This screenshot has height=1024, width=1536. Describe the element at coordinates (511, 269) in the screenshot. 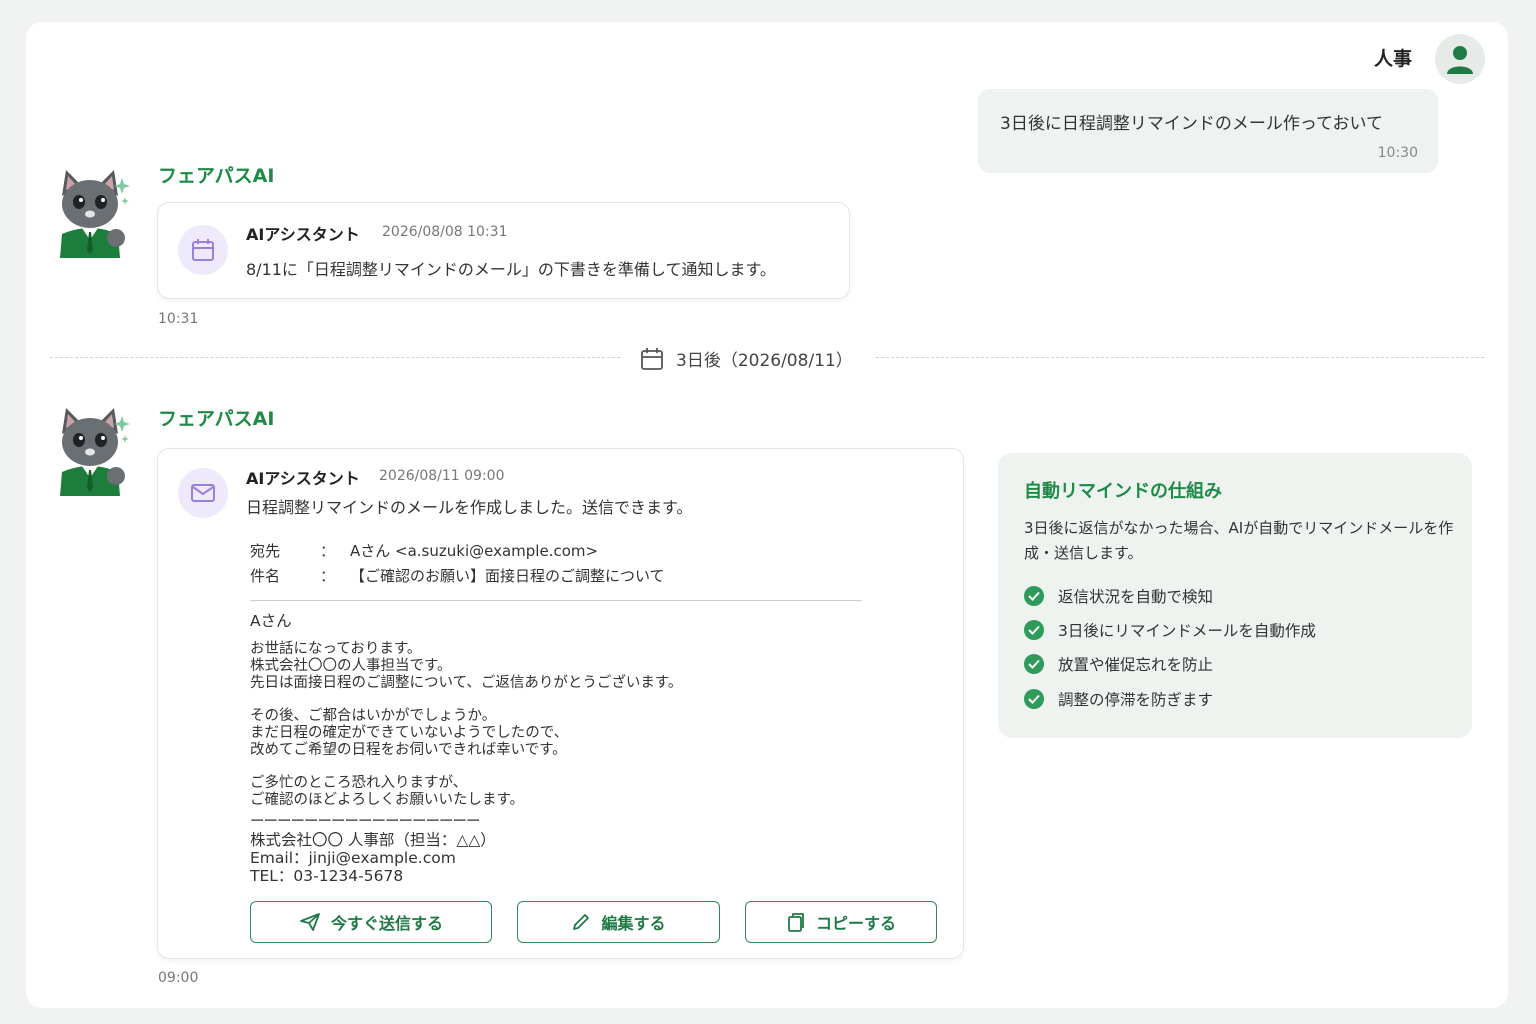

I see `card-message: 8/11に「日程調整リマインドのメール」の下書きを準備して通知します。` at that location.